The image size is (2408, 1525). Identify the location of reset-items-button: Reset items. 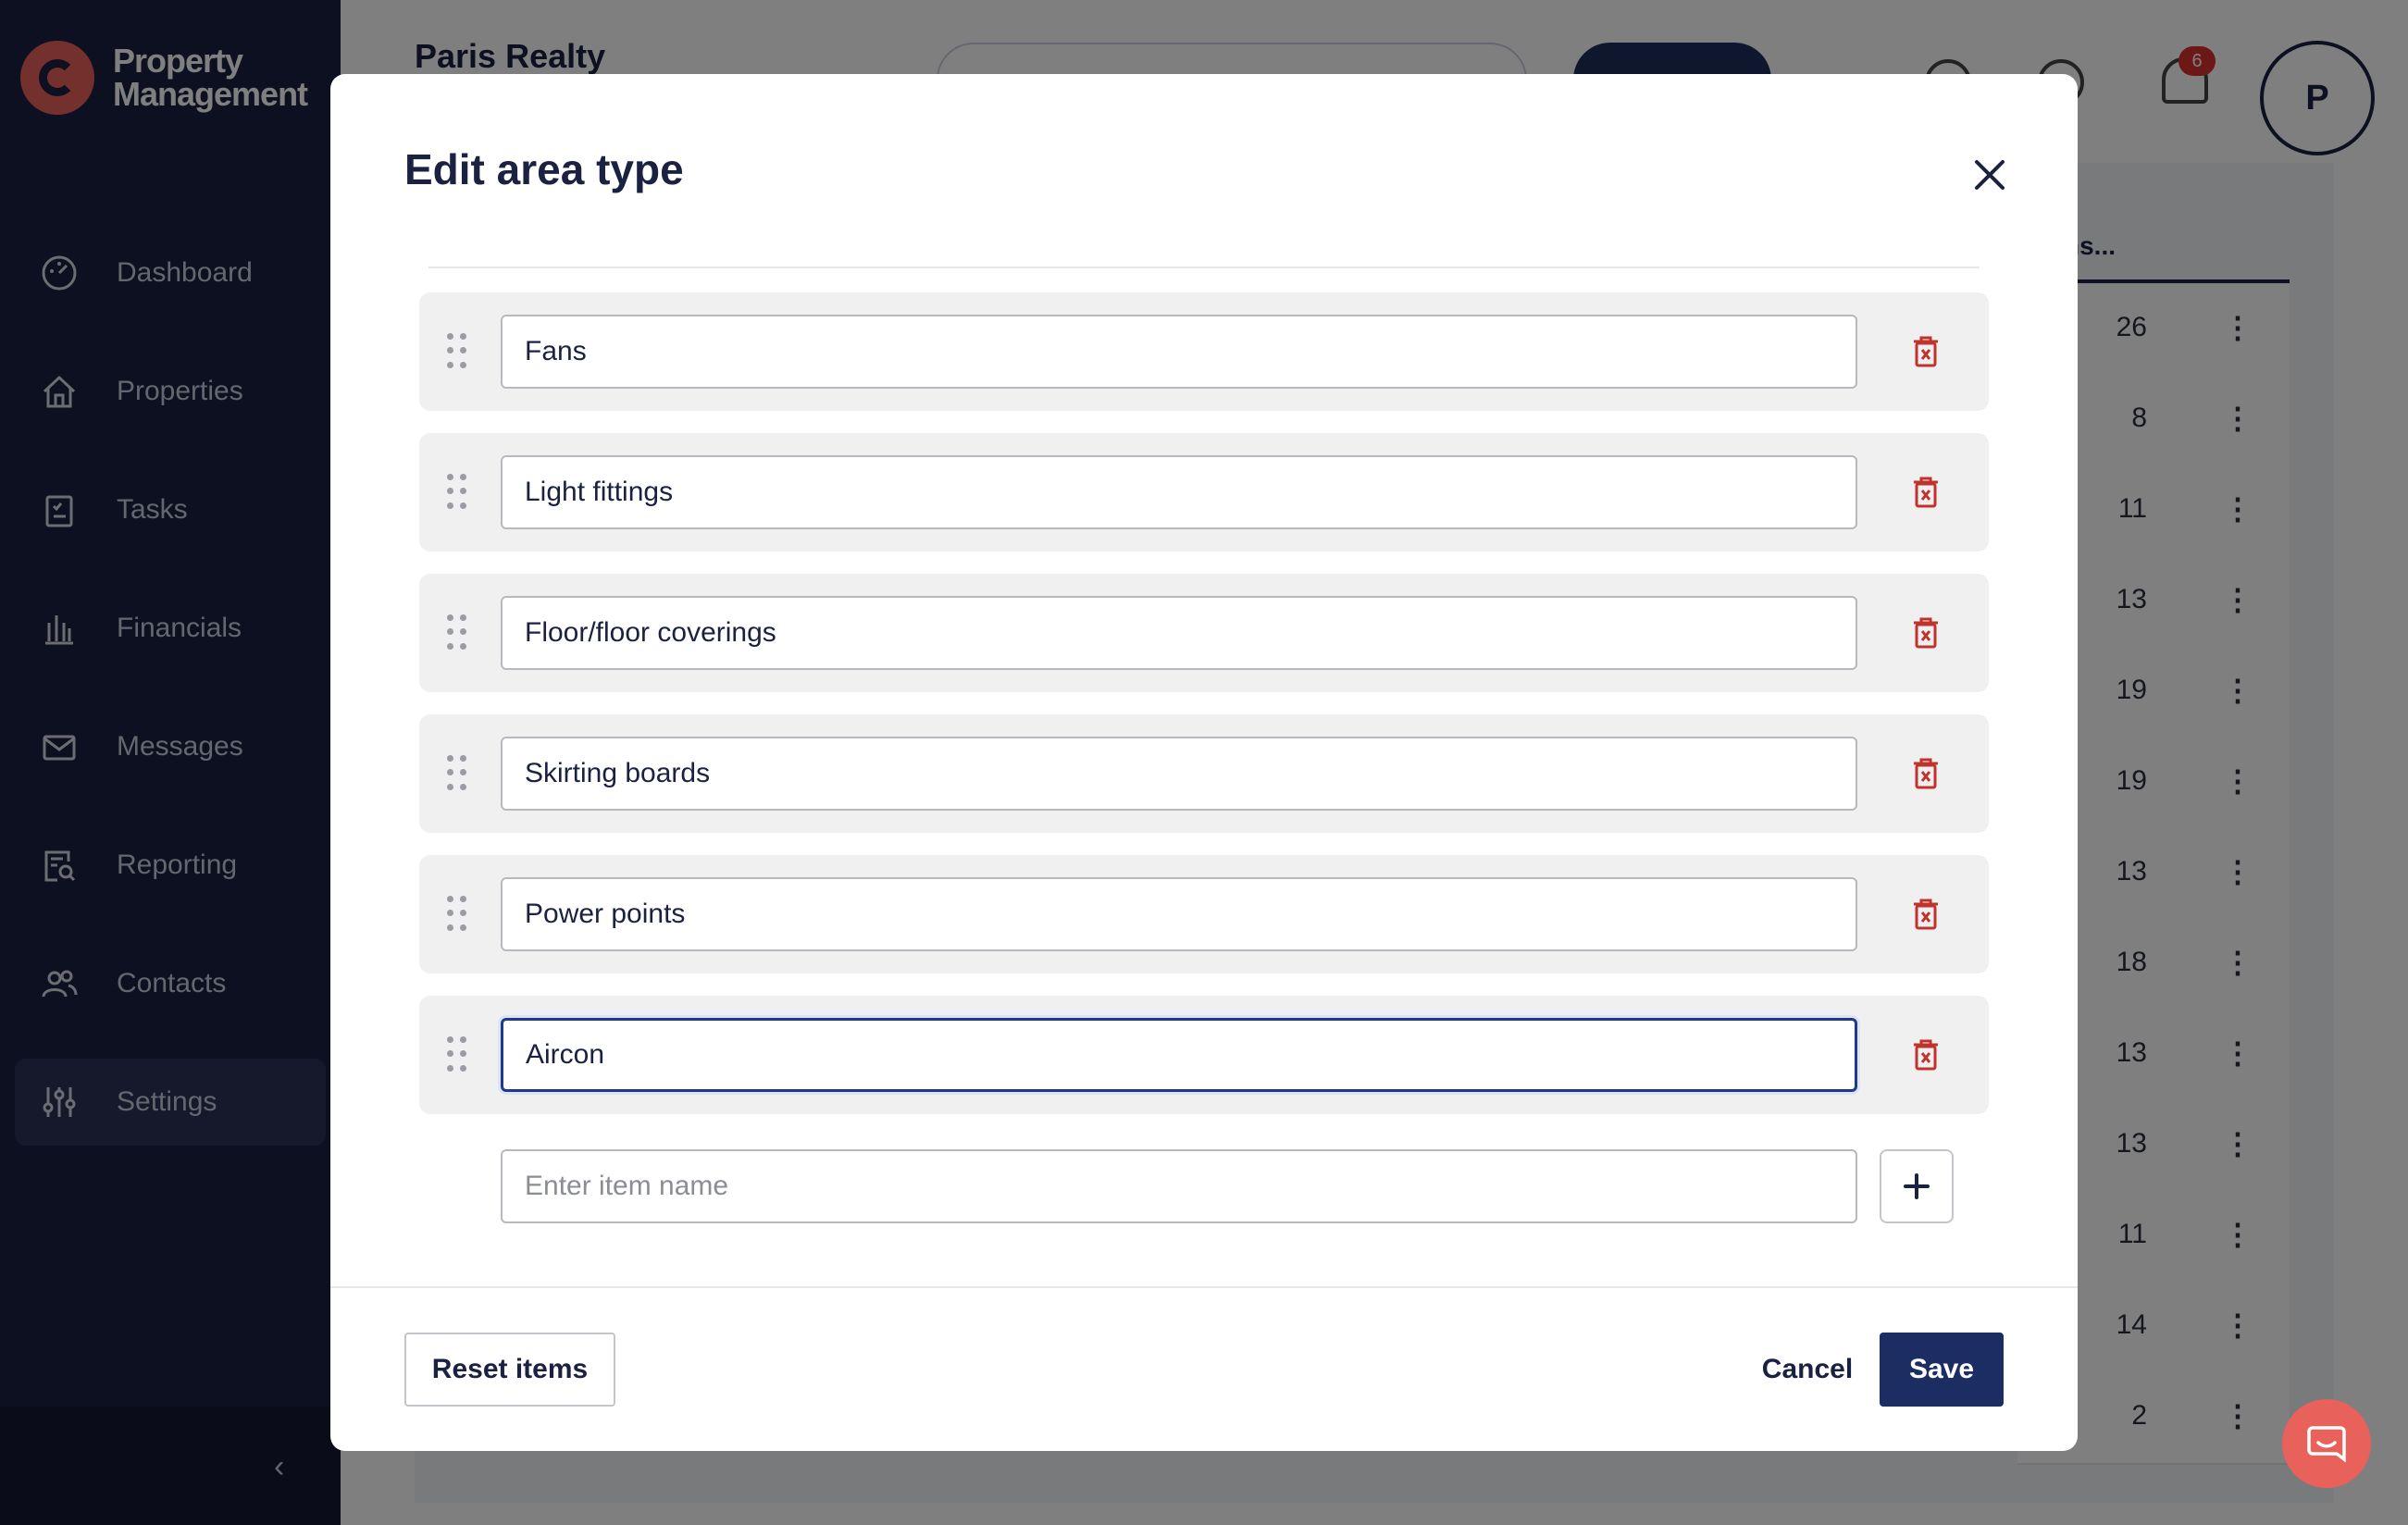
(509, 1370).